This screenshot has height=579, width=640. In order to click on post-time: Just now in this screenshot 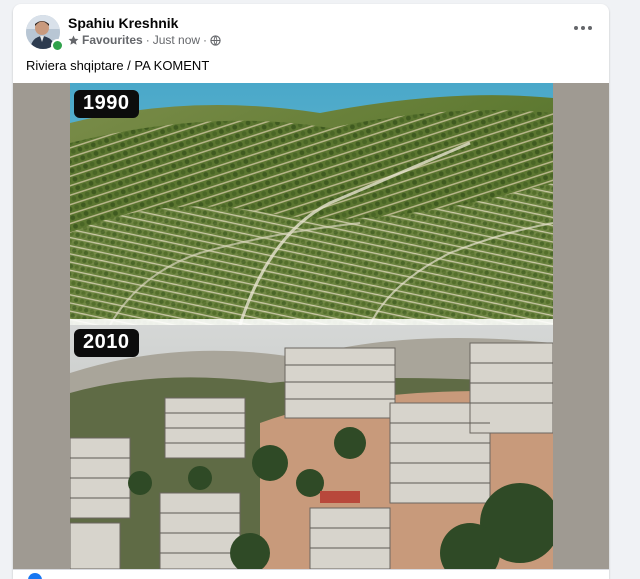, I will do `click(176, 40)`.